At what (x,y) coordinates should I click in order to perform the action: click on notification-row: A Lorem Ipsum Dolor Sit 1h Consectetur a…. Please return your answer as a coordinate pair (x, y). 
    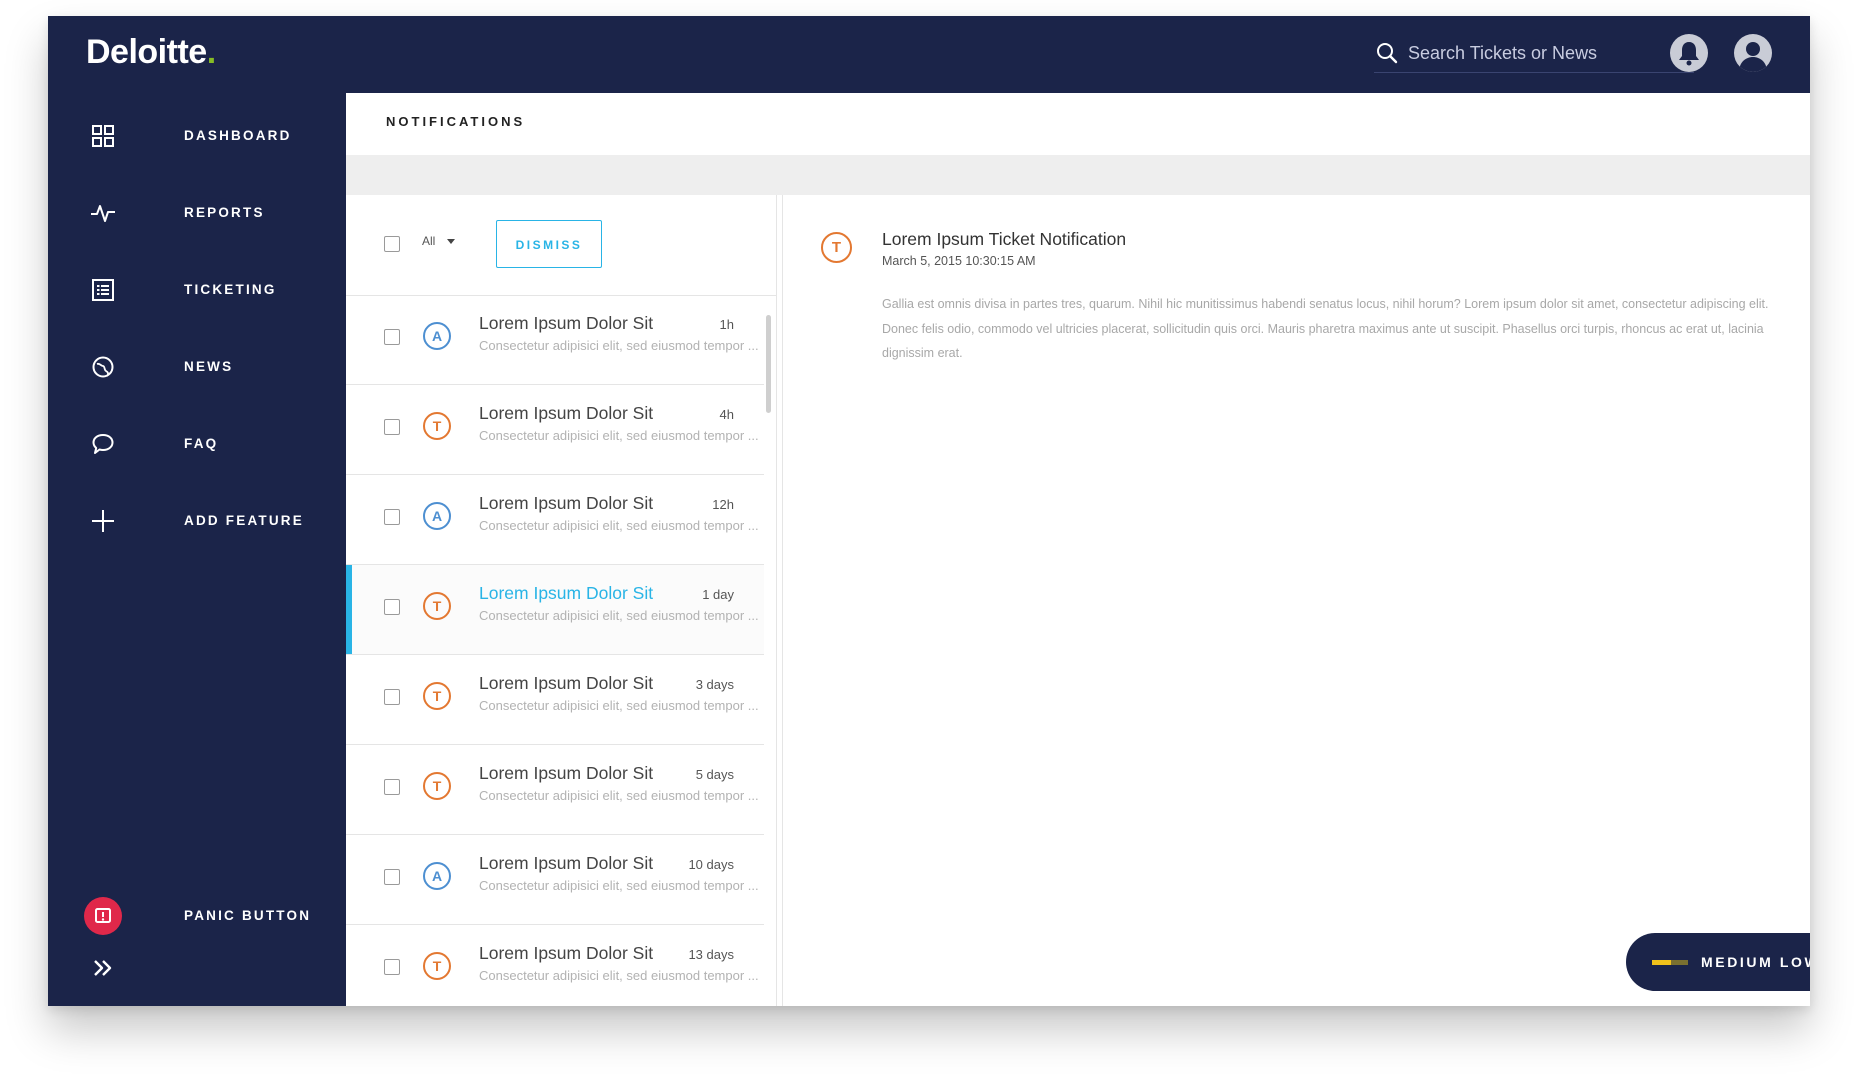
    Looking at the image, I should click on (555, 340).